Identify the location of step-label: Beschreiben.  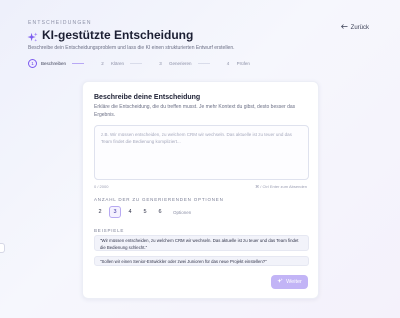
(54, 63).